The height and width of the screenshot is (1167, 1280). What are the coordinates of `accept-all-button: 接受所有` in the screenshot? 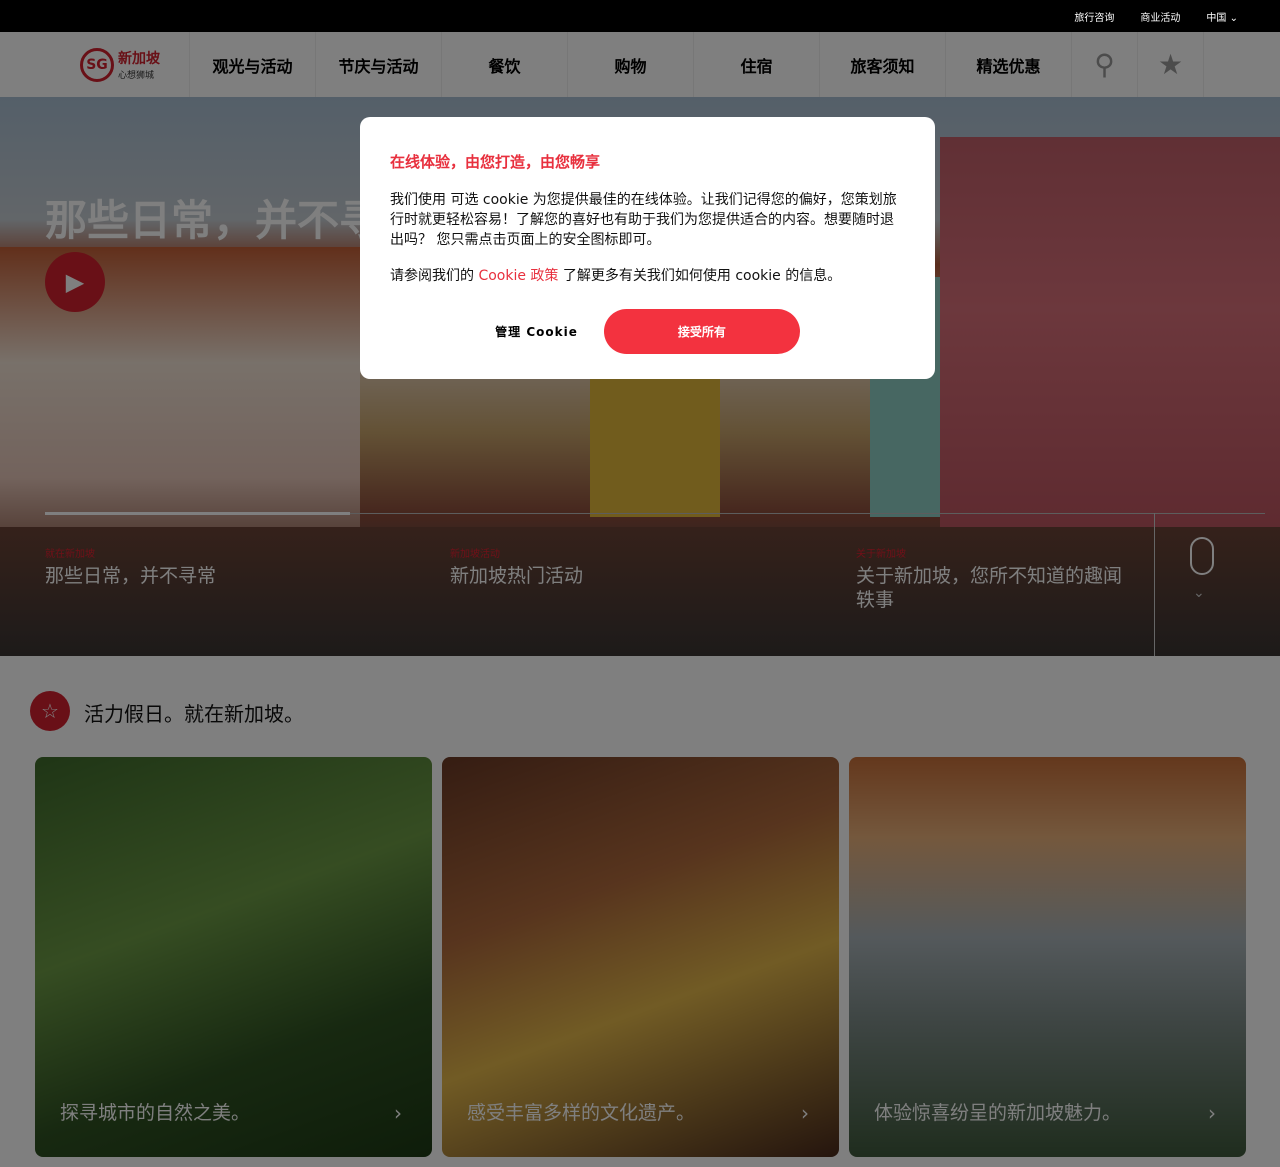 It's located at (701, 331).